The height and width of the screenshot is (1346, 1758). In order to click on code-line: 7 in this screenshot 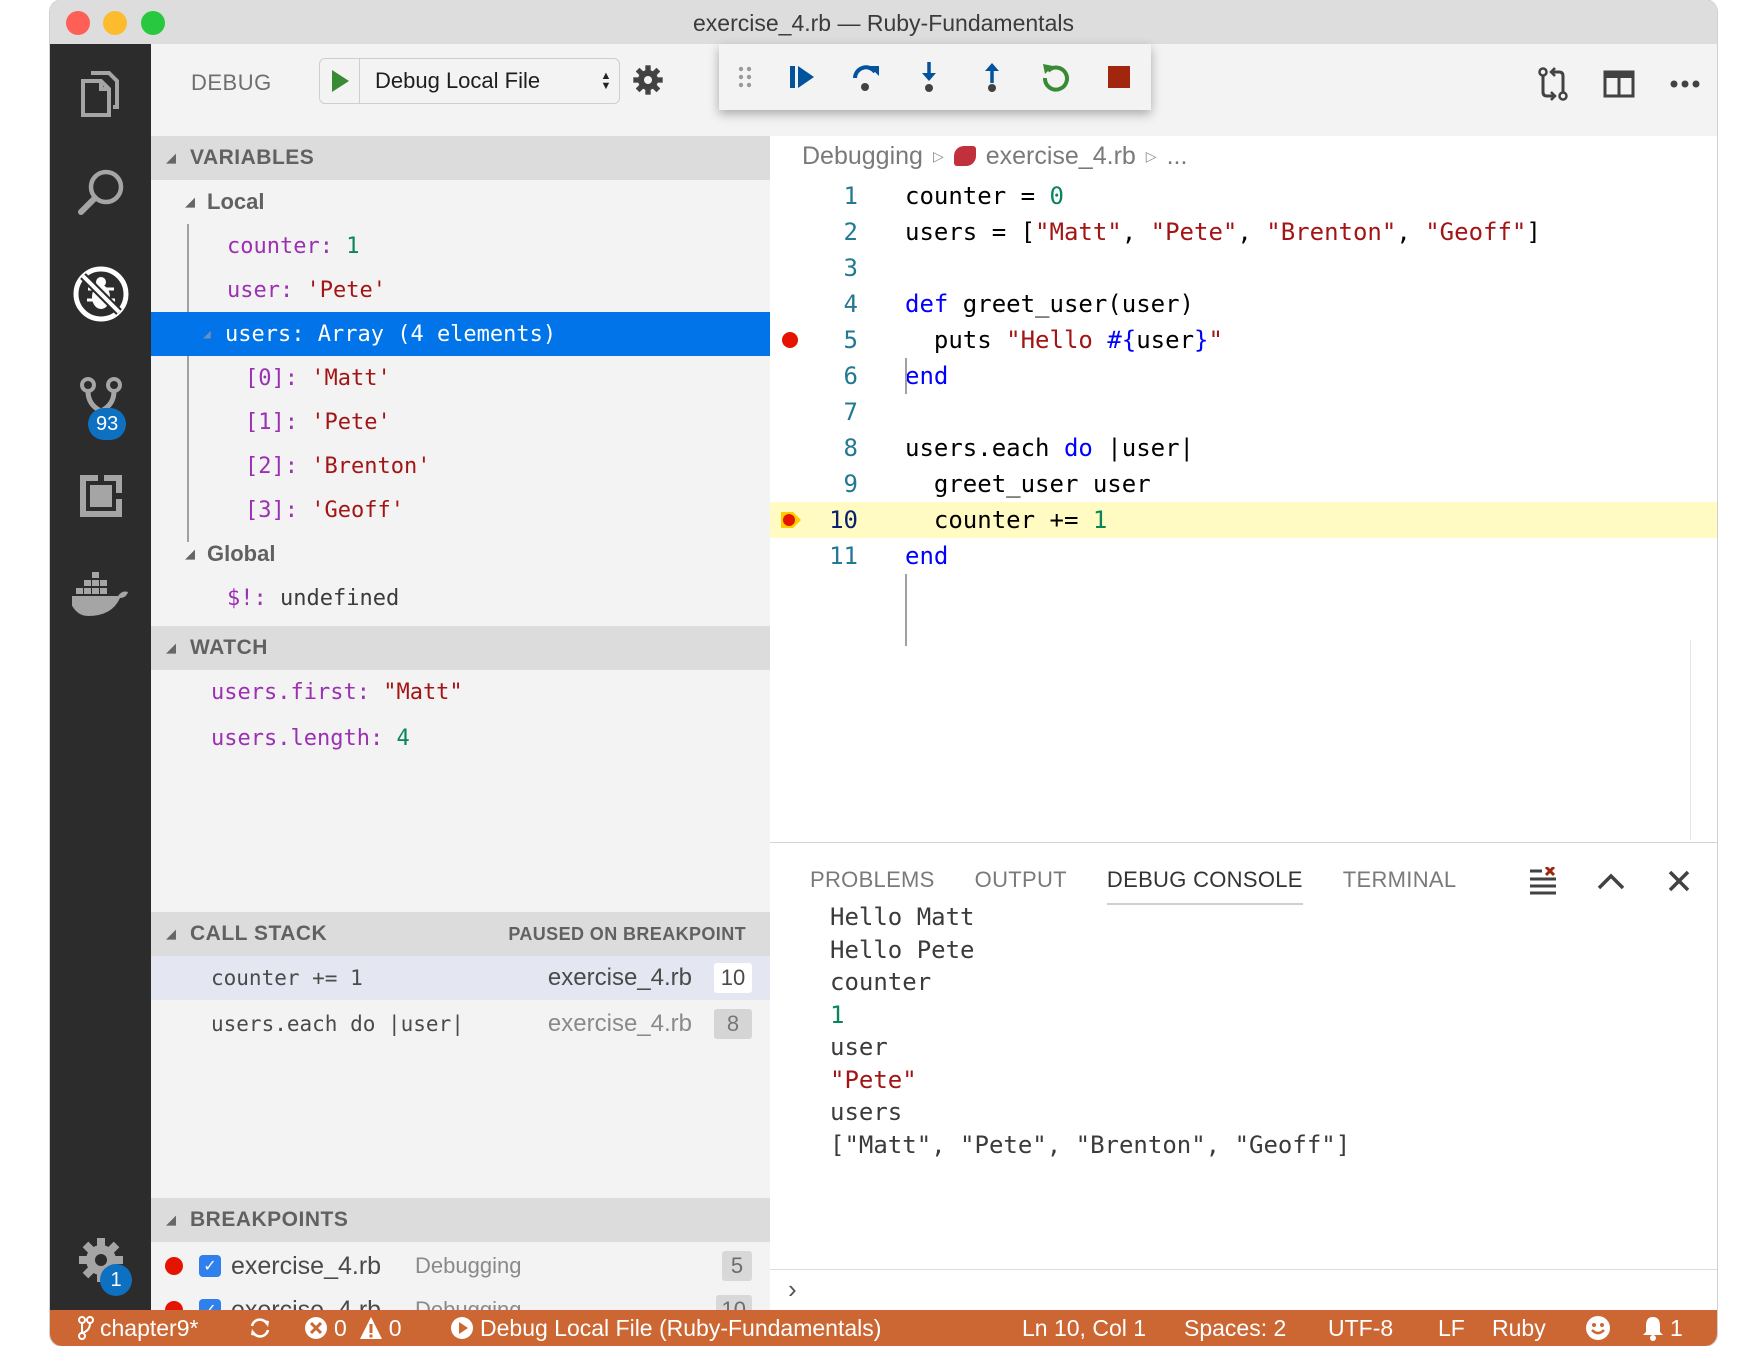, I will do `click(1243, 412)`.